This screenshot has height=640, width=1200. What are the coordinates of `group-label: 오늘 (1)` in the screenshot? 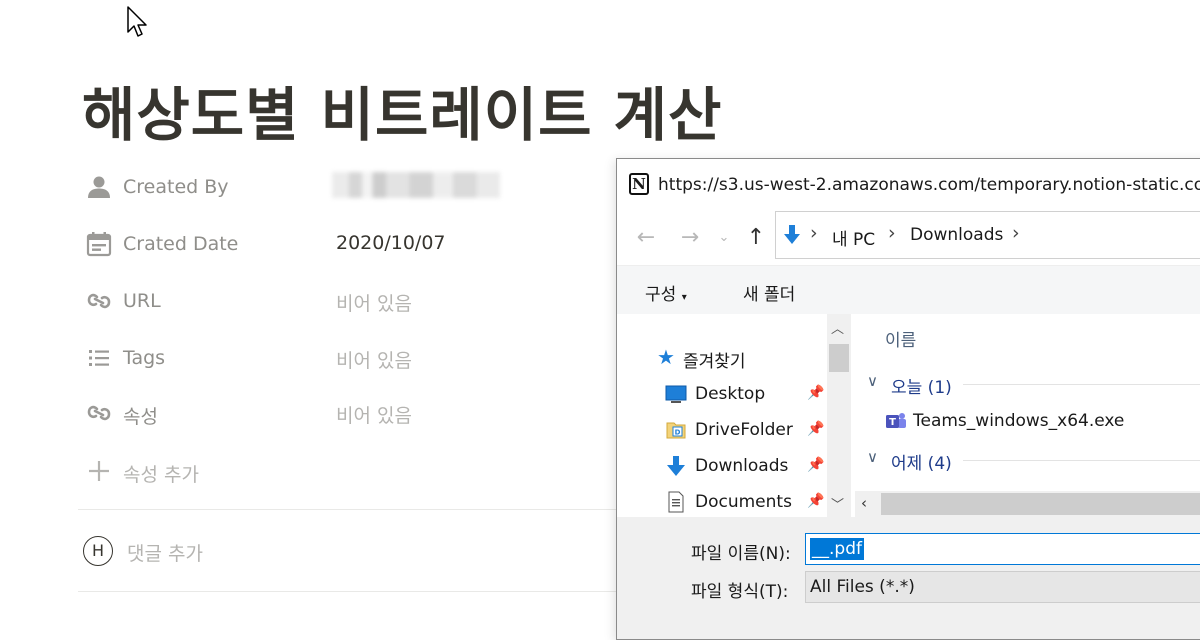 It's located at (921, 388).